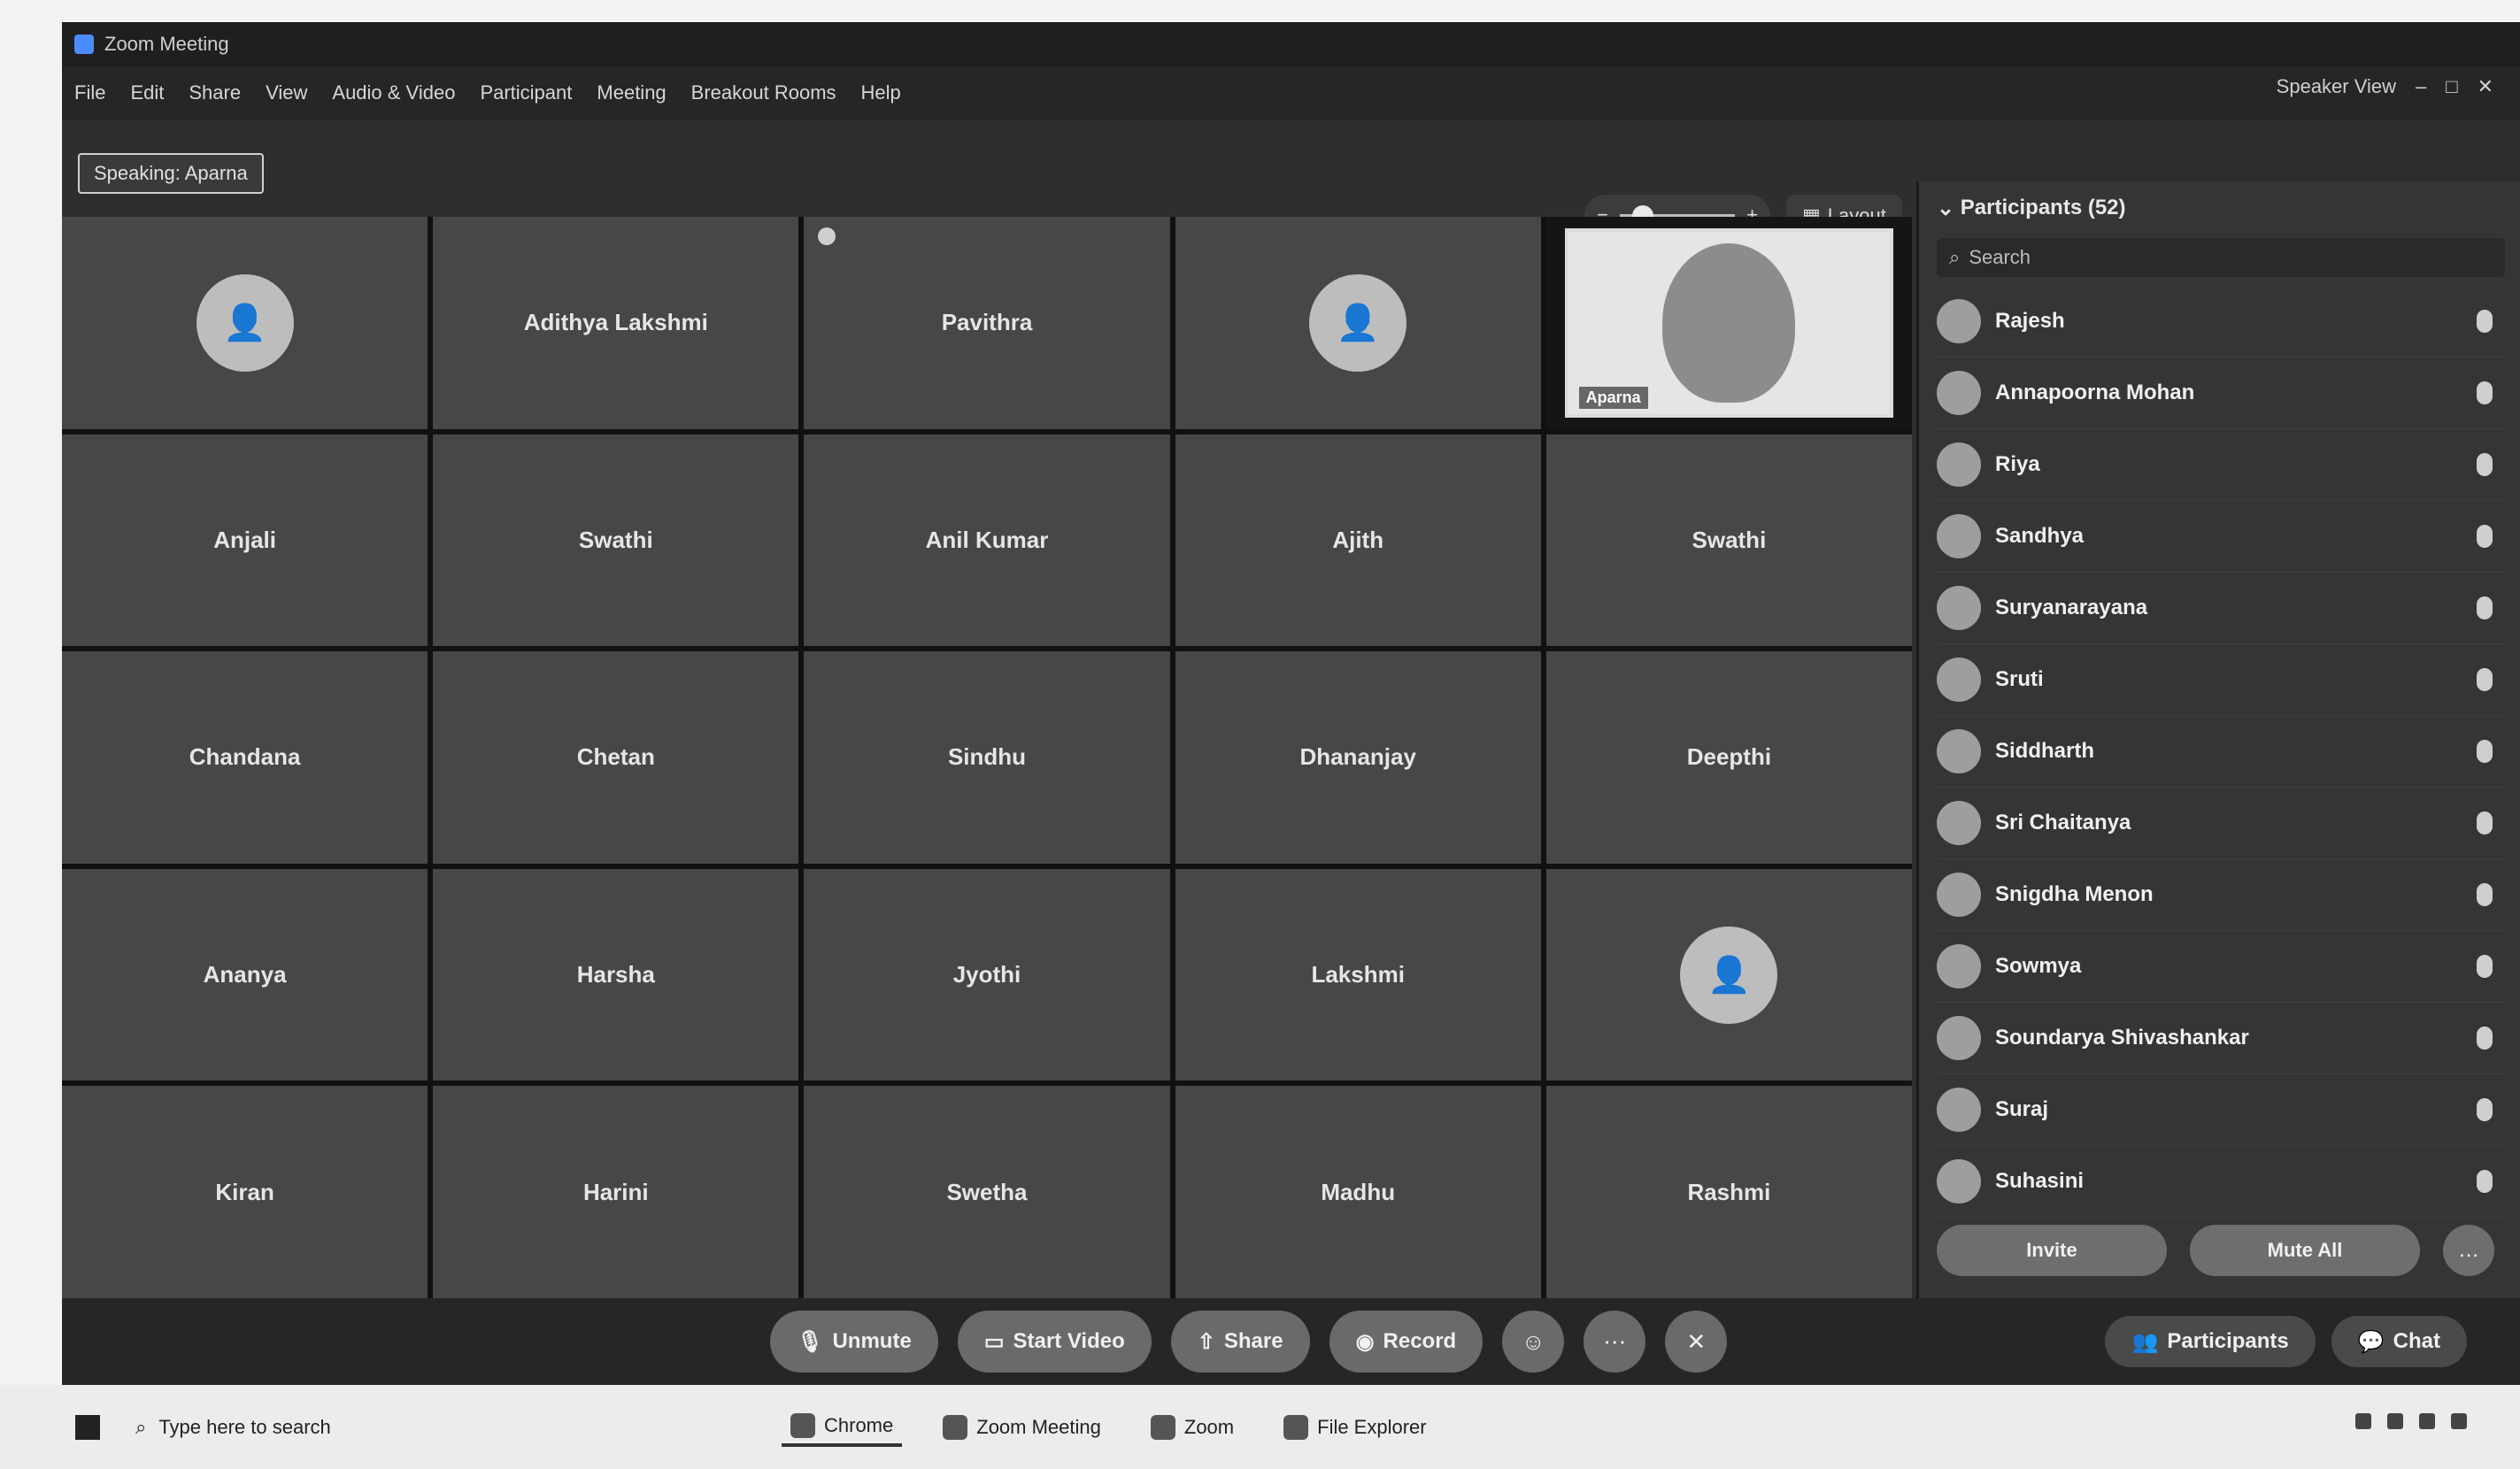 The height and width of the screenshot is (1469, 2520). What do you see at coordinates (2221, 823) in the screenshot?
I see `participant-row: Sri Chaitanya` at bounding box center [2221, 823].